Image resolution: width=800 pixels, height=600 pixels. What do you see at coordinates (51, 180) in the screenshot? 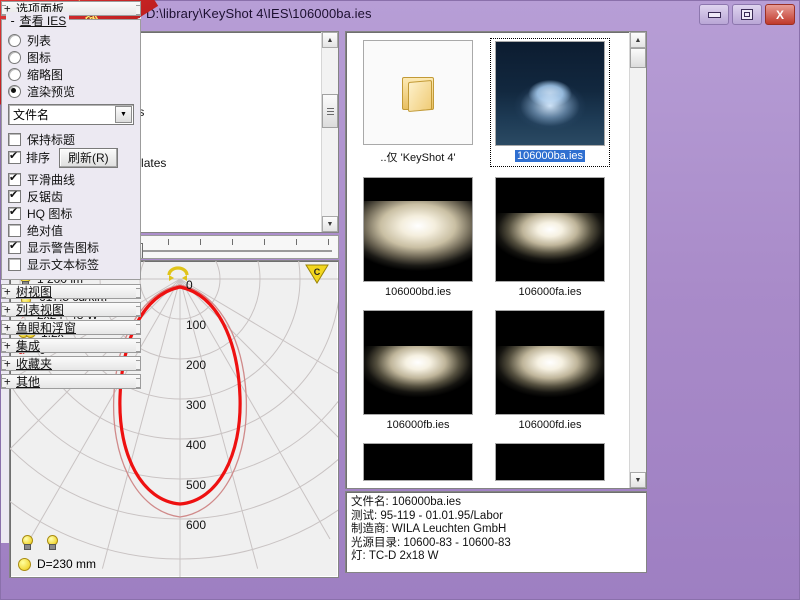
I see `option-label: 平滑曲线` at bounding box center [51, 180].